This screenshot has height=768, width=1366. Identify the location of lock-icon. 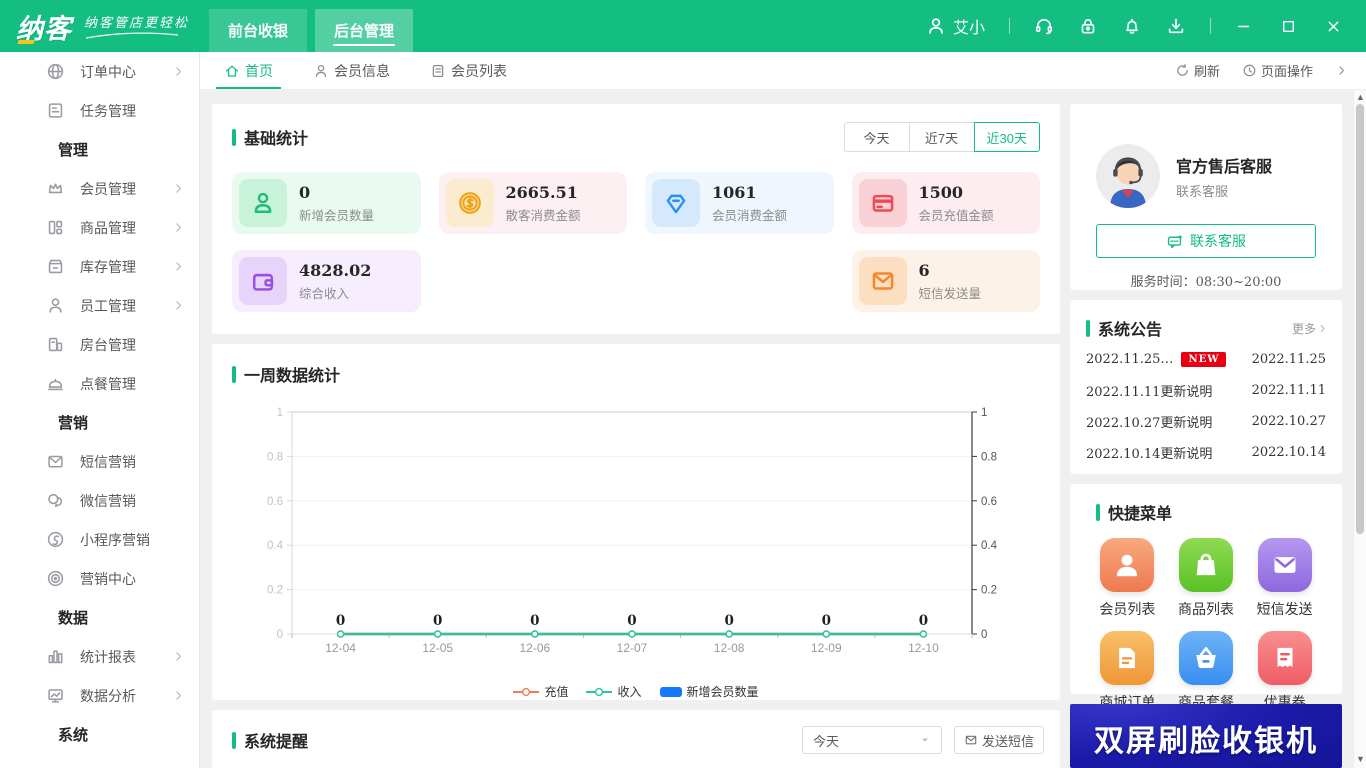
(1088, 26).